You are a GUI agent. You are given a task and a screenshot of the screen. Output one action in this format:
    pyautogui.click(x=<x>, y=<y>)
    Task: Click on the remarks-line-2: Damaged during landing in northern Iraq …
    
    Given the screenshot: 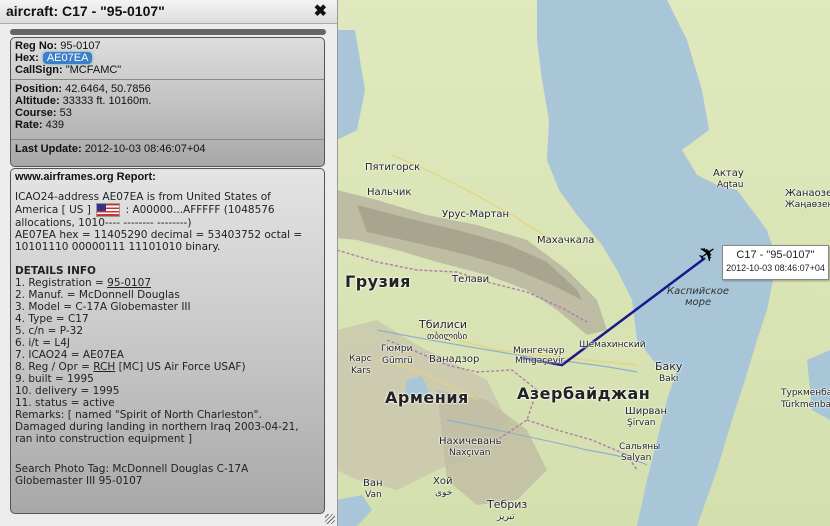 What is the action you would take?
    pyautogui.click(x=157, y=427)
    